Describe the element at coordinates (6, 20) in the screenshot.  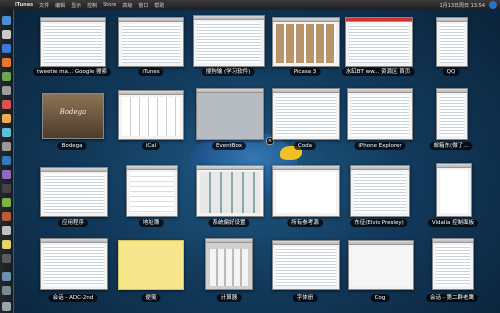
I see `finder-icon` at that location.